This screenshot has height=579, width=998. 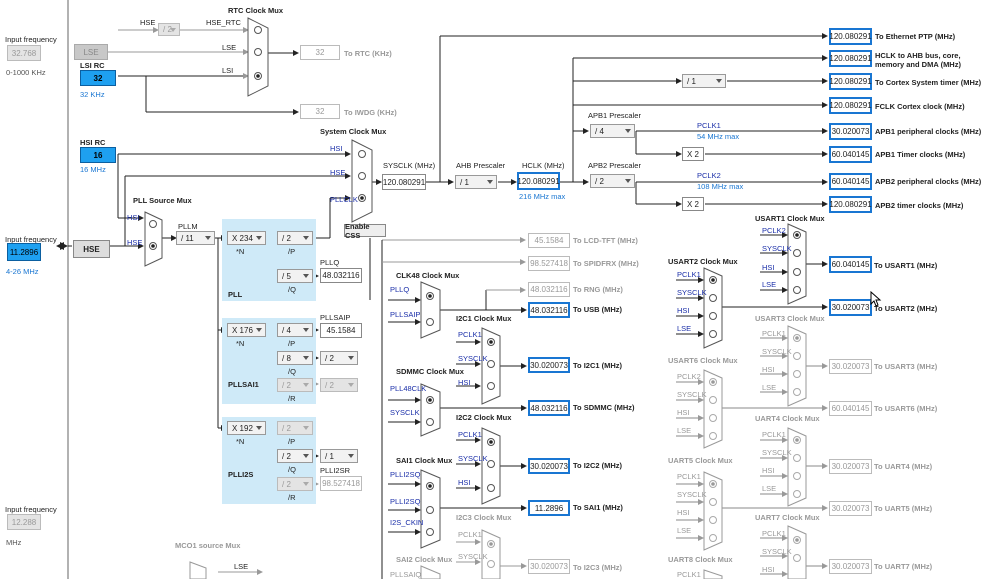 I want to click on cortex-timer-divider-select: / 1, so click(x=704, y=81).